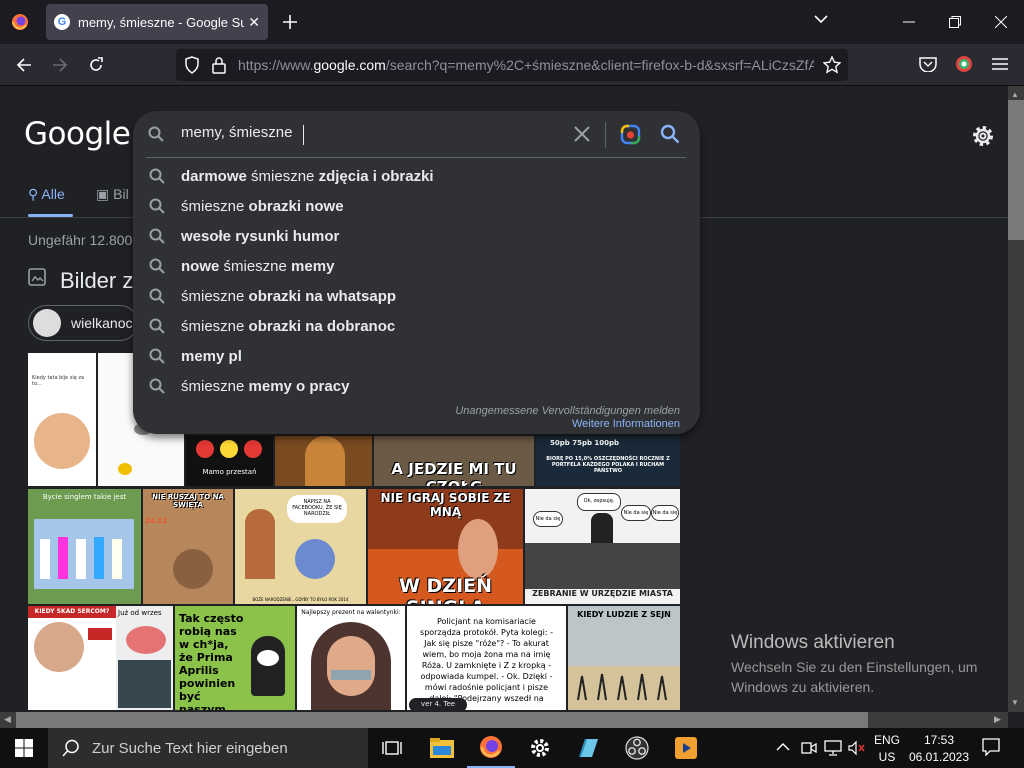 The image size is (1024, 768). What do you see at coordinates (832, 65) in the screenshot?
I see `bookmark-star-icon` at bounding box center [832, 65].